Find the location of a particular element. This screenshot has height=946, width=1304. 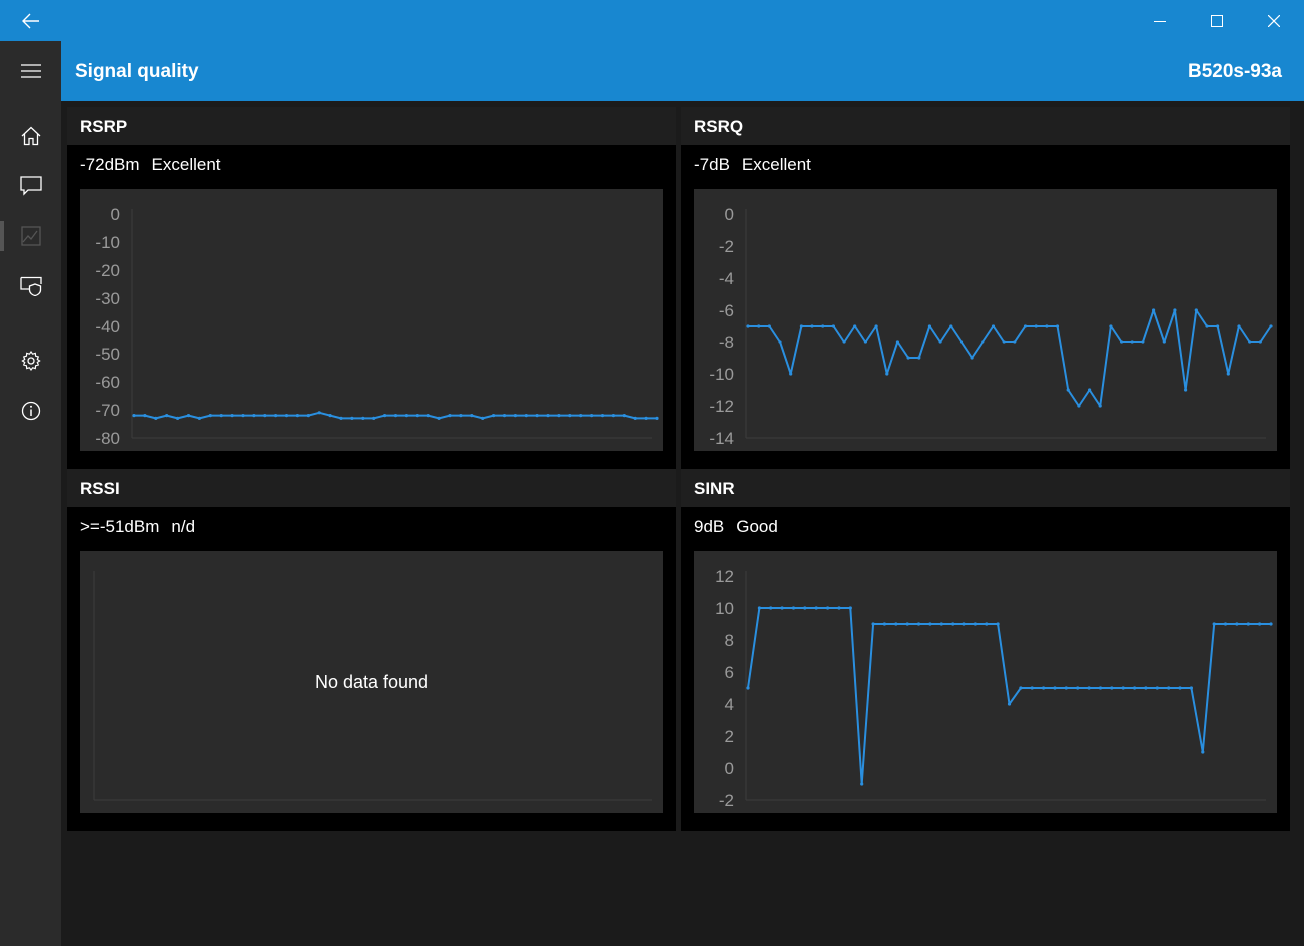

panel-title: SINR is located at coordinates (714, 488).